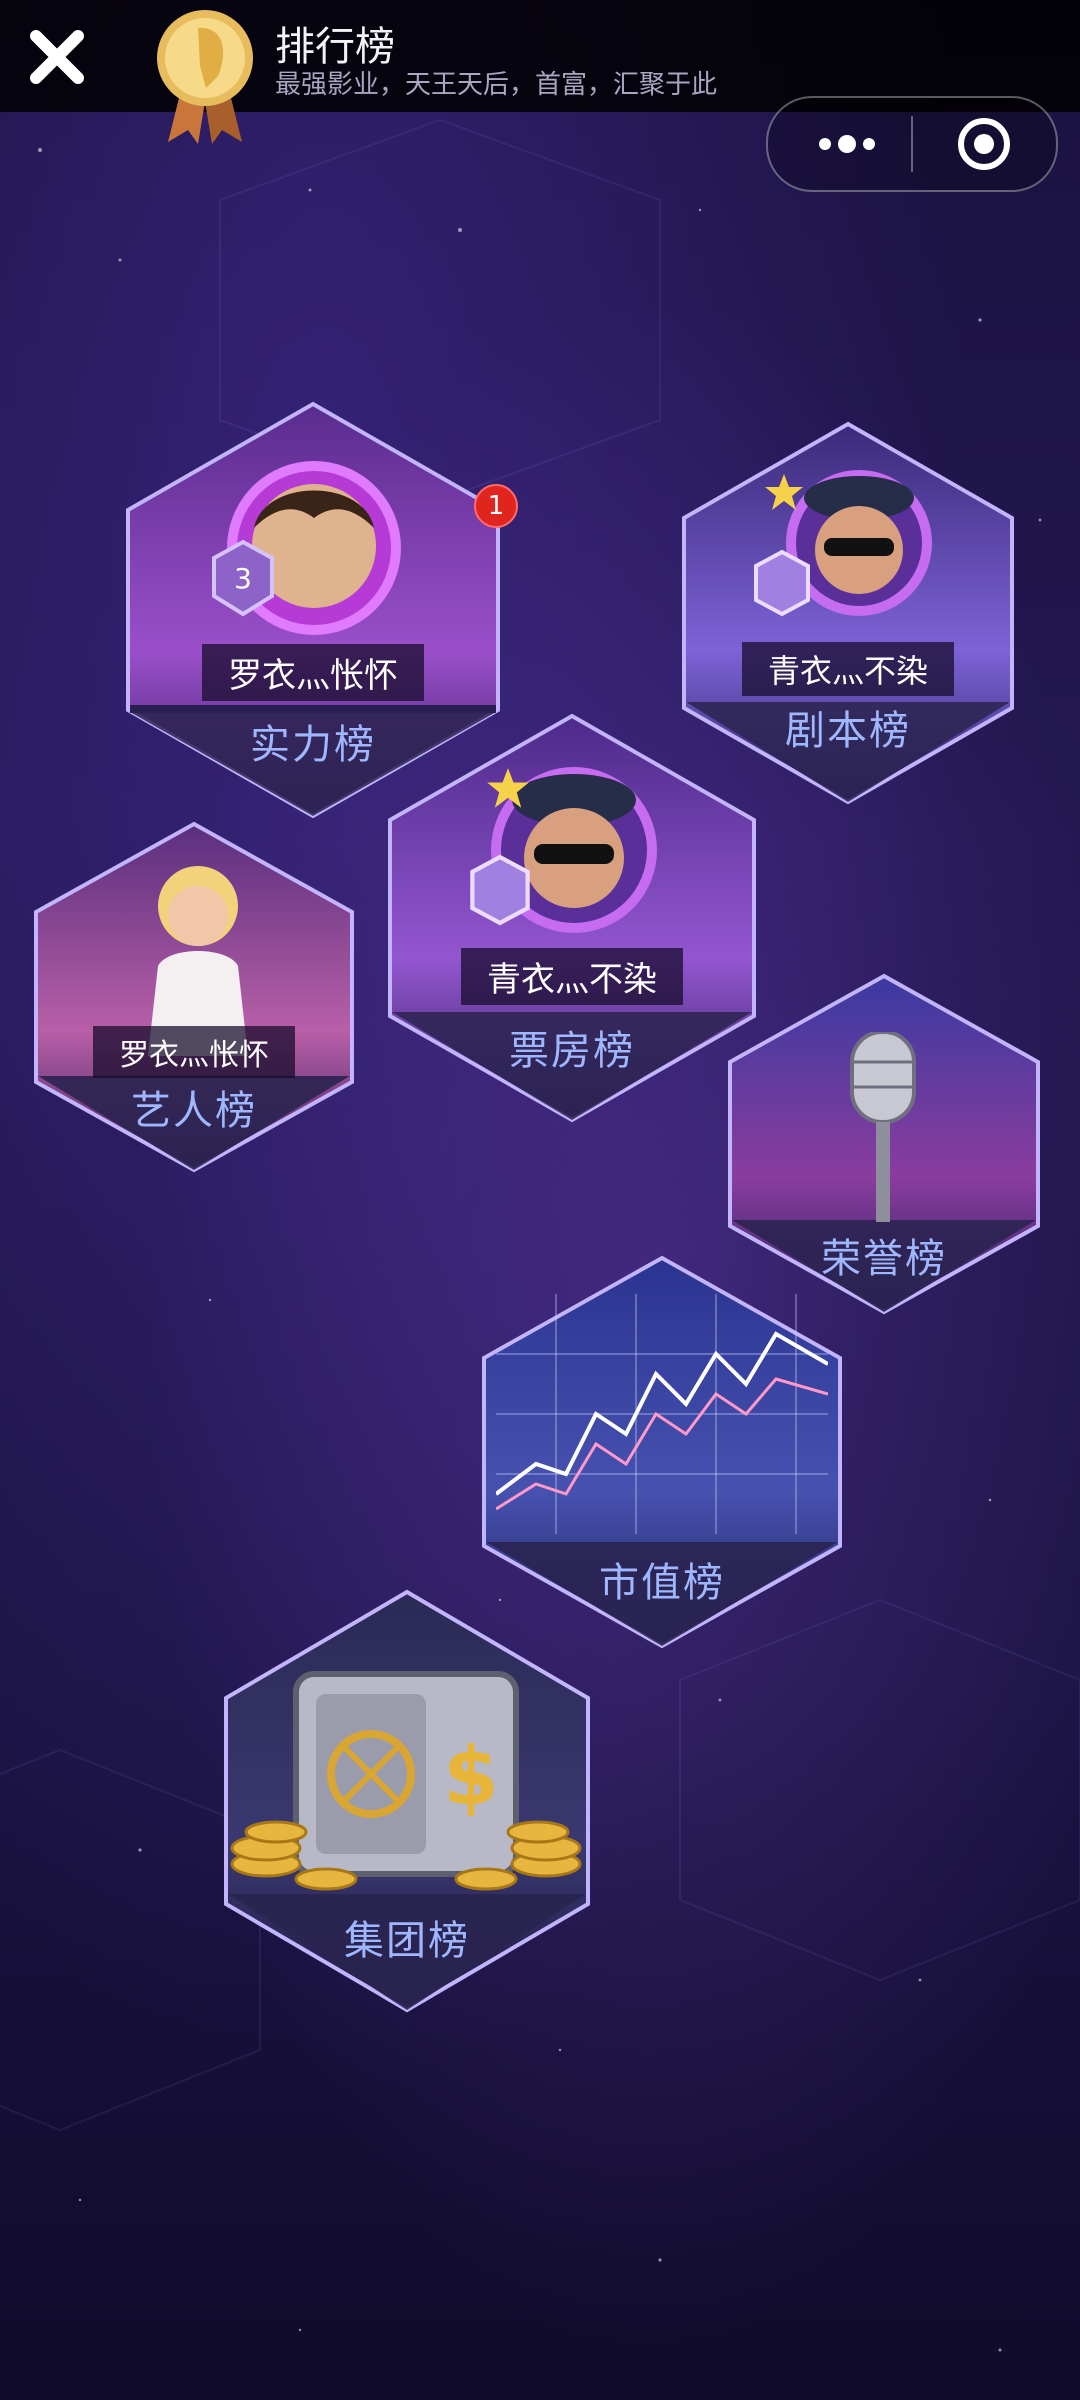 This screenshot has height=2400, width=1080. I want to click on board-label: 票房榜, so click(572, 1051).